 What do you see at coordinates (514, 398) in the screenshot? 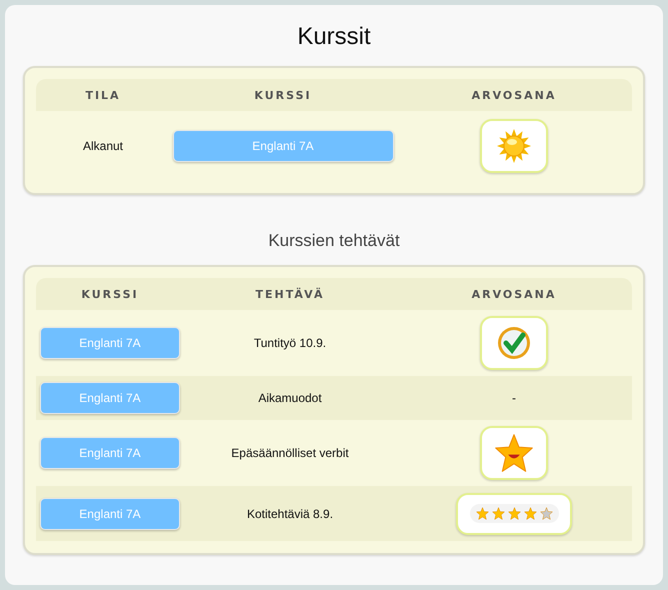
I see `grade-text: -` at bounding box center [514, 398].